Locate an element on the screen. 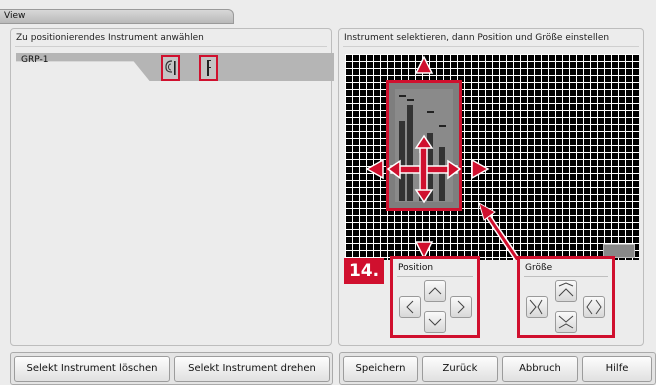  arrow-up-icon is located at coordinates (424, 64).